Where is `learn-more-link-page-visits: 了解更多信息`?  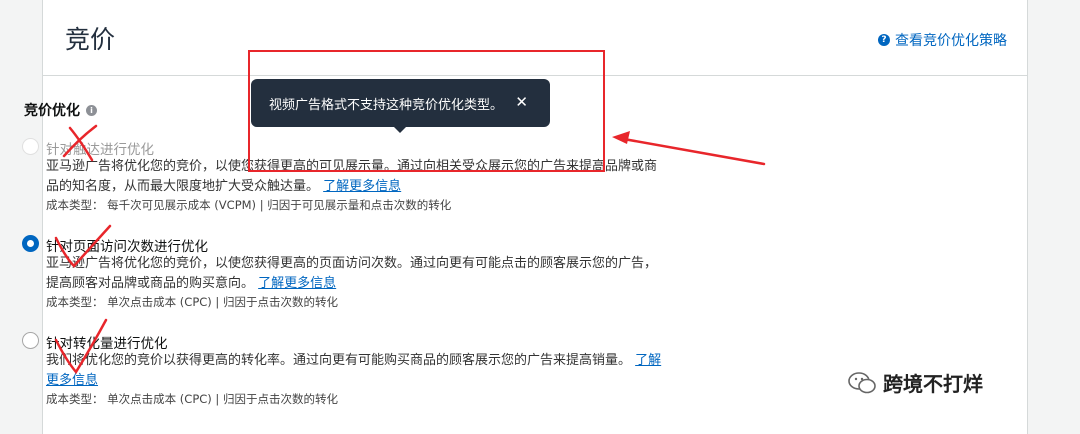
learn-more-link-page-visits: 了解更多信息 is located at coordinates (297, 283).